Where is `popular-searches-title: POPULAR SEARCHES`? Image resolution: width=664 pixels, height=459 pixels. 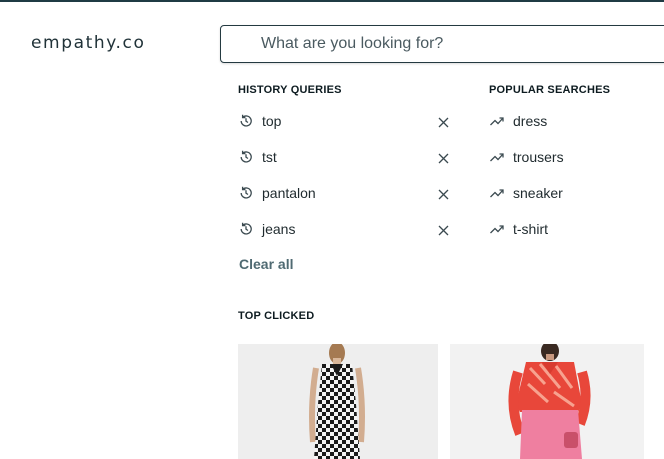
popular-searches-title: POPULAR SEARCHES is located at coordinates (550, 90).